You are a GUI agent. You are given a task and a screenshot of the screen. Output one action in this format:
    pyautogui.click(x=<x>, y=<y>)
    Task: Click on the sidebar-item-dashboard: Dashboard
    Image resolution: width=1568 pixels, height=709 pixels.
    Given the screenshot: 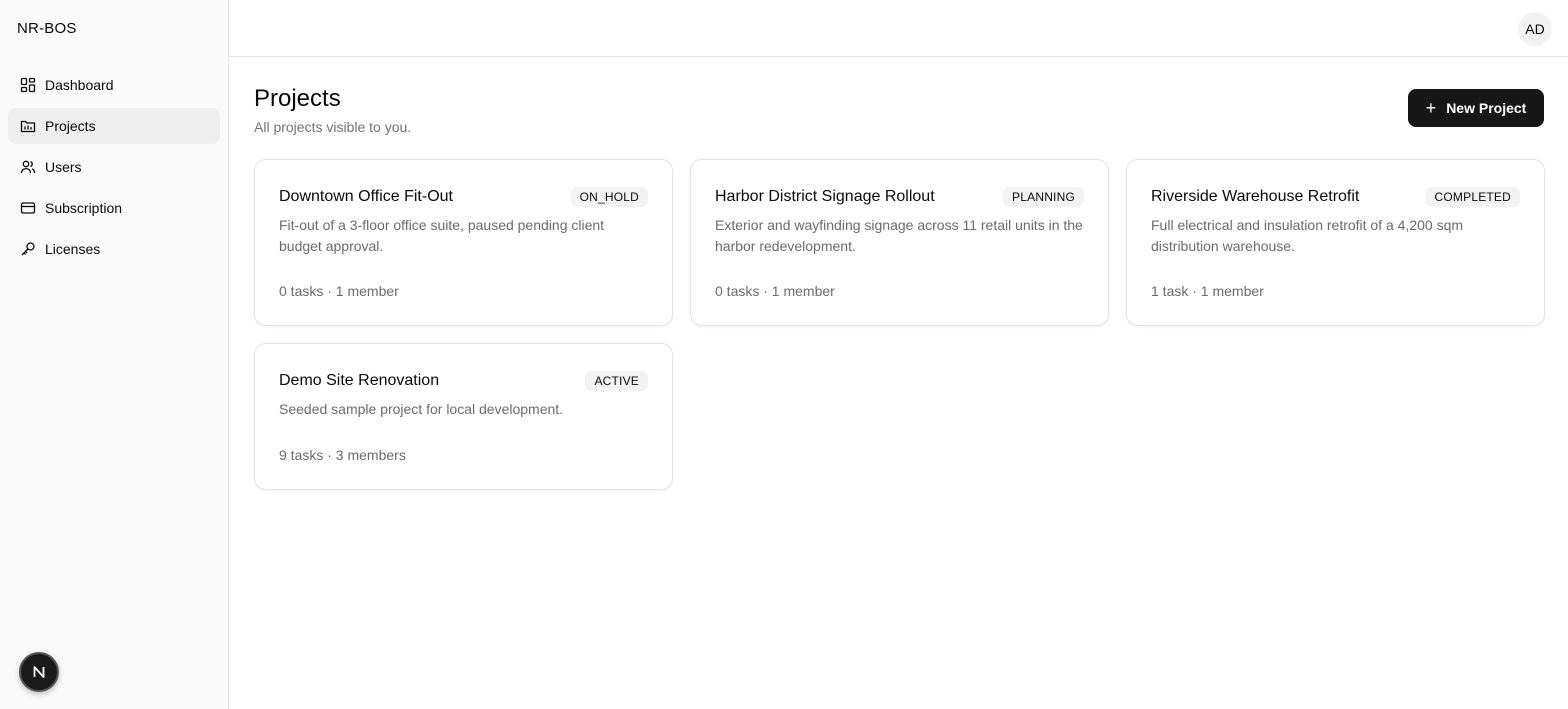 What is the action you would take?
    pyautogui.click(x=114, y=85)
    